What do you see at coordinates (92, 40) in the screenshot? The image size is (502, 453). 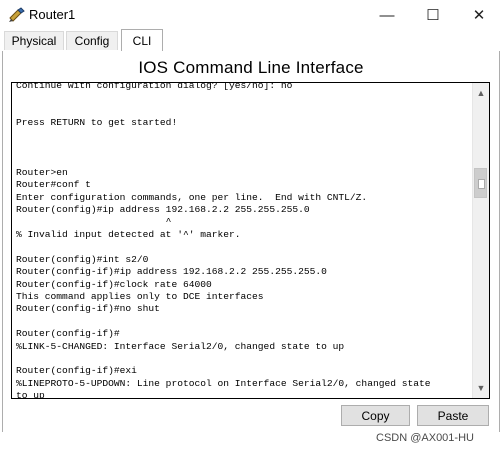 I see `tab-config: Config` at bounding box center [92, 40].